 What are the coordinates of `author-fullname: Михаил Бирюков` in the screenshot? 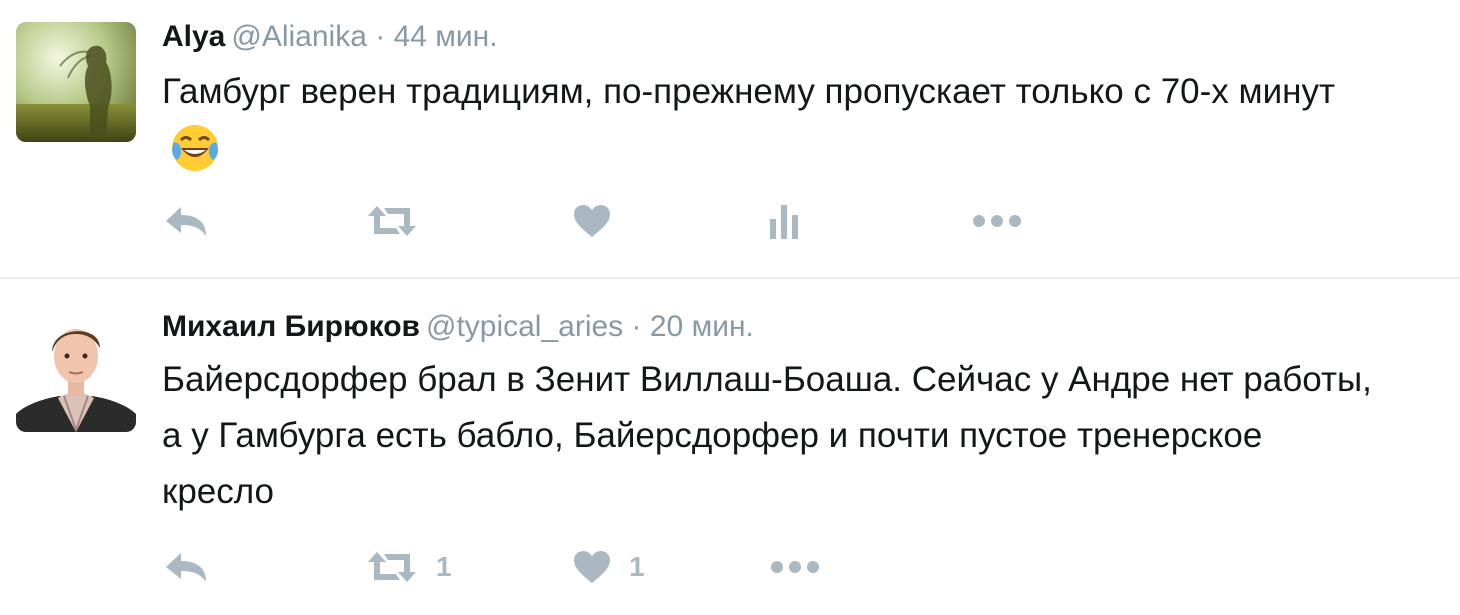 It's located at (291, 326).